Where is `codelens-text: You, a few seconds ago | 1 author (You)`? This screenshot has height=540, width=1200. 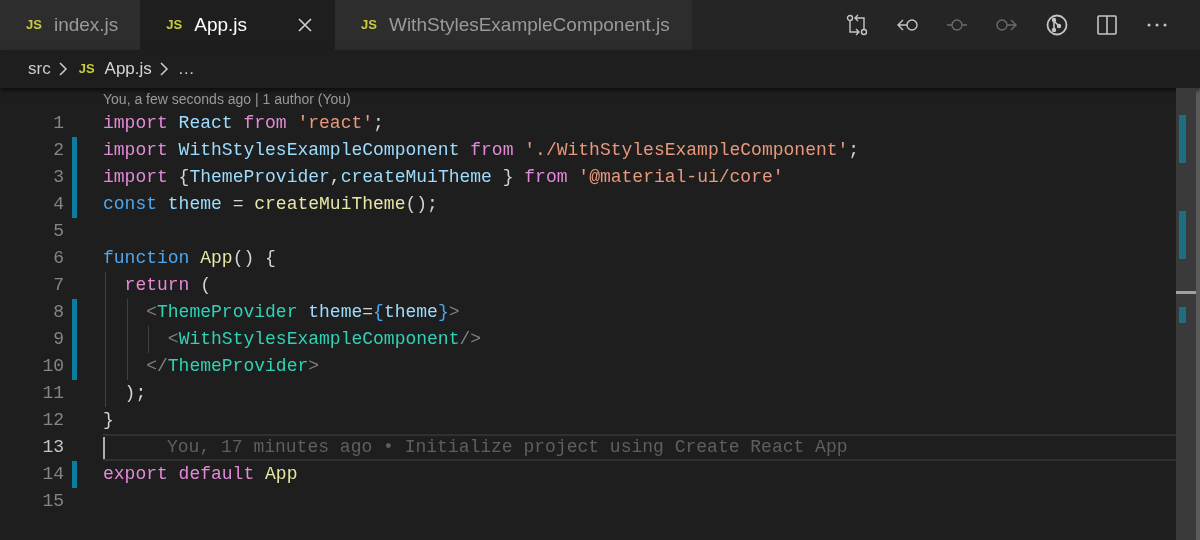
codelens-text: You, a few seconds ago | 1 author (You) is located at coordinates (227, 99).